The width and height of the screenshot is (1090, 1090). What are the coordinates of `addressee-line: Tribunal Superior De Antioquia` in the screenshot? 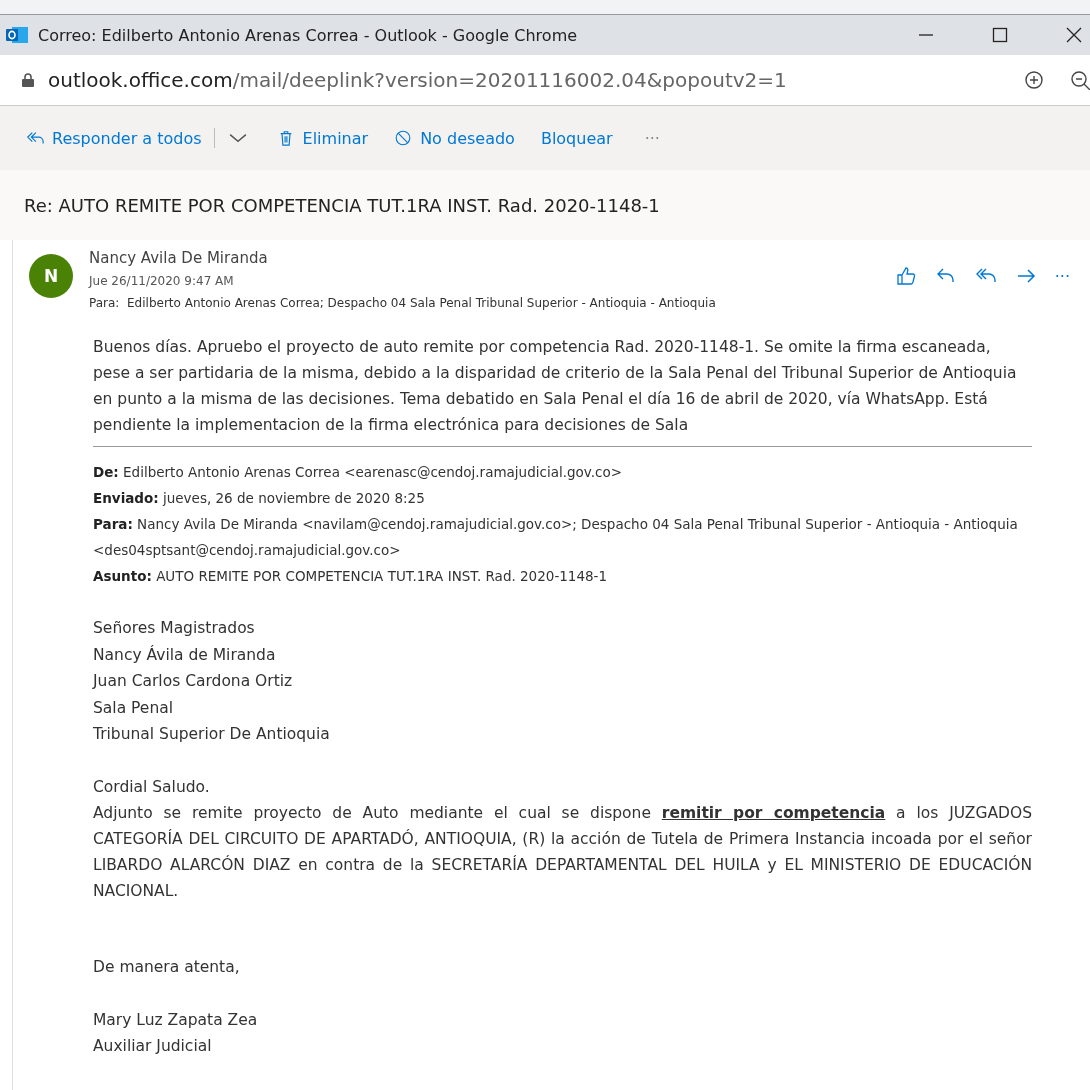 It's located at (212, 734).